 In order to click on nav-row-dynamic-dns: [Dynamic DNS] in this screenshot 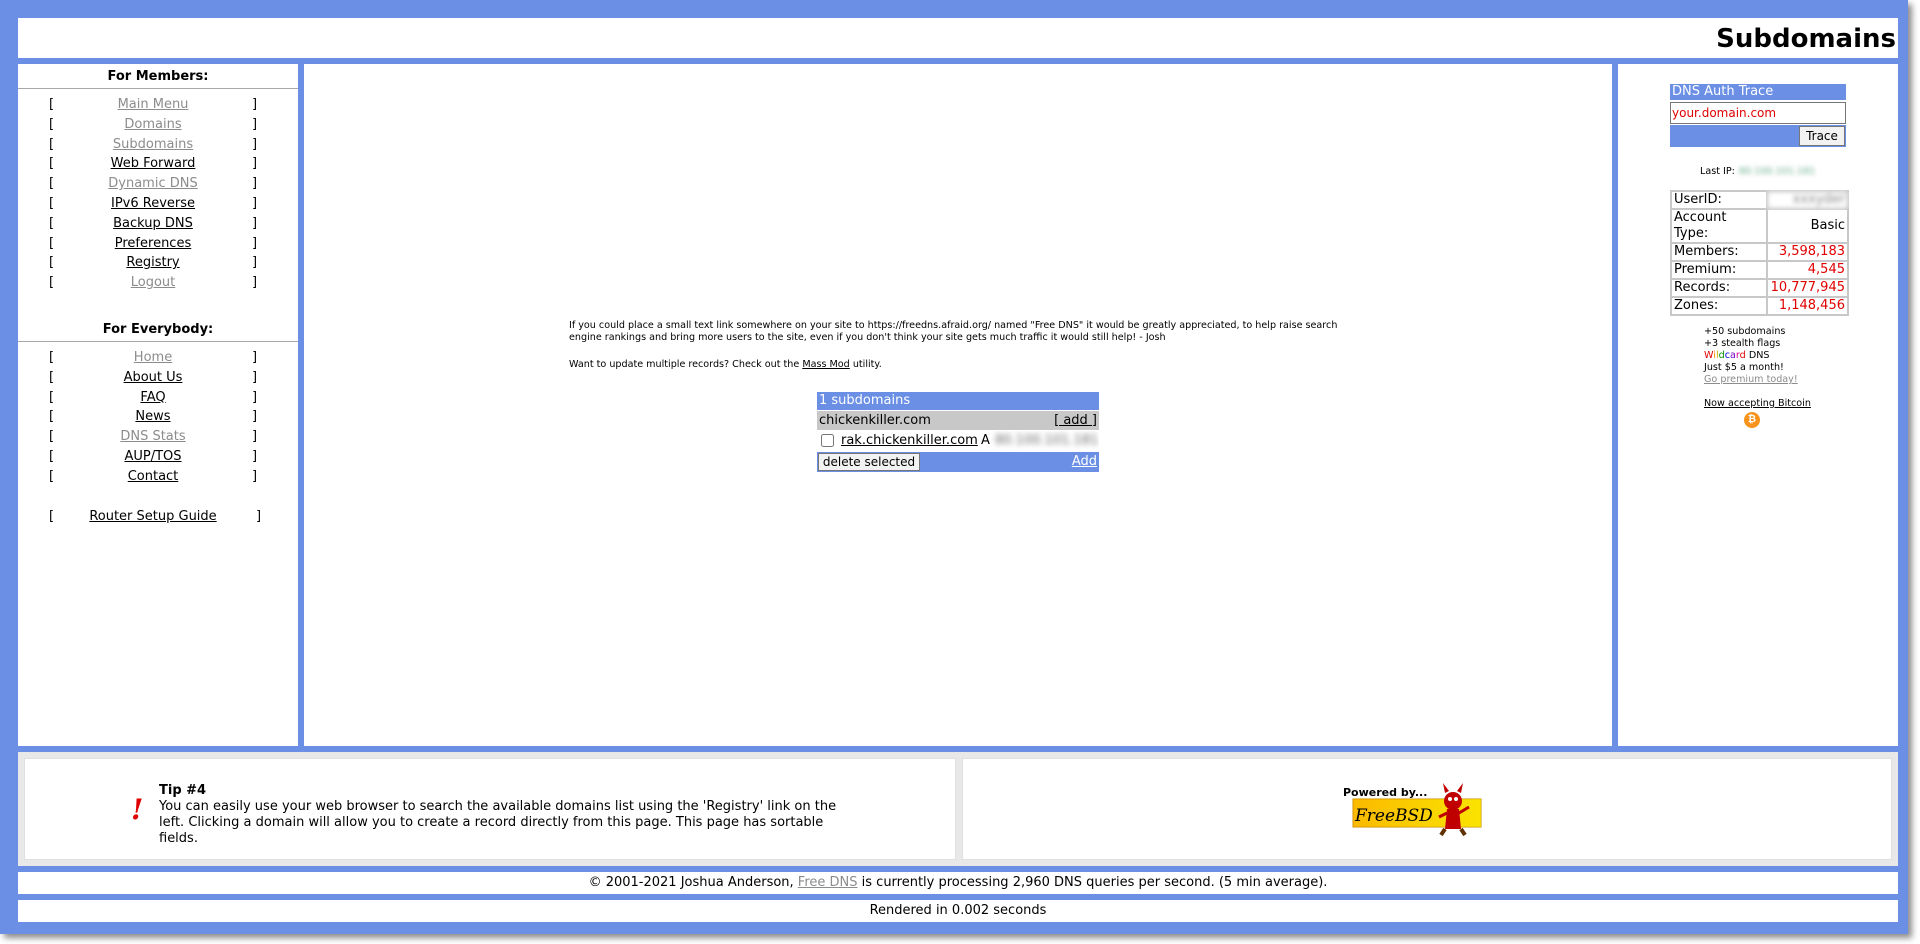, I will do `click(158, 184)`.